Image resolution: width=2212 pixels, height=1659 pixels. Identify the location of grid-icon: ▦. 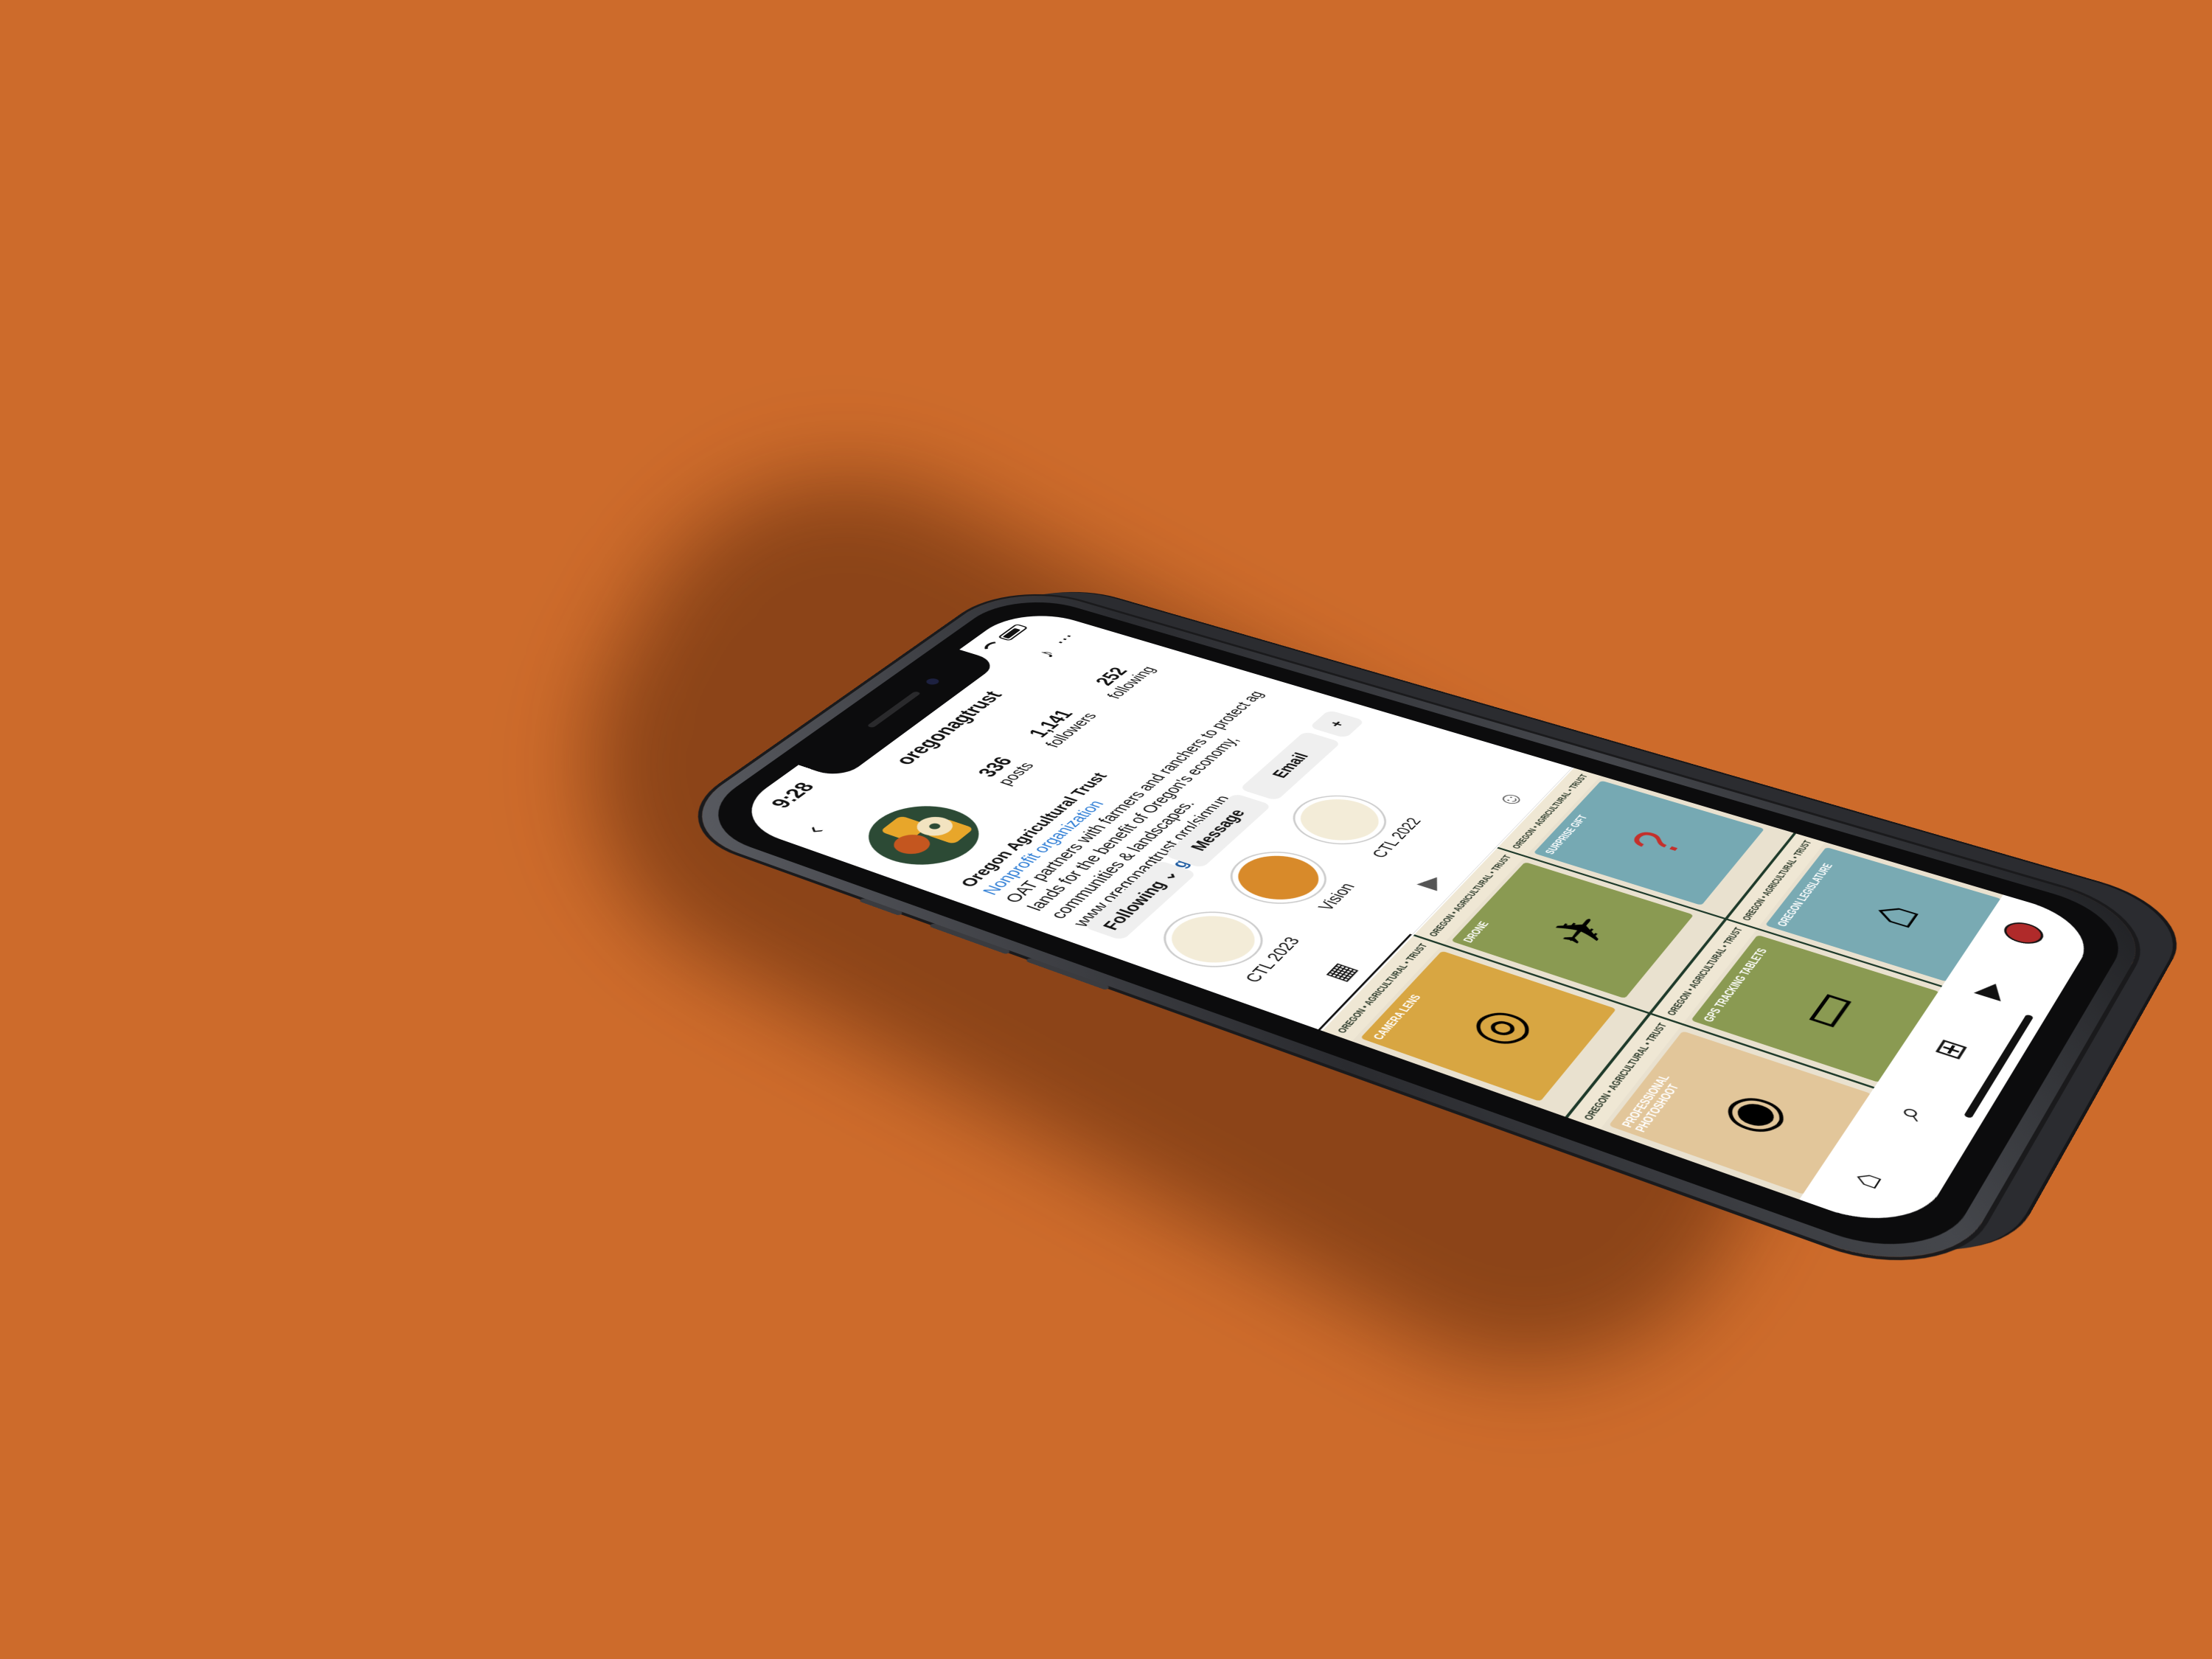
(1340, 971).